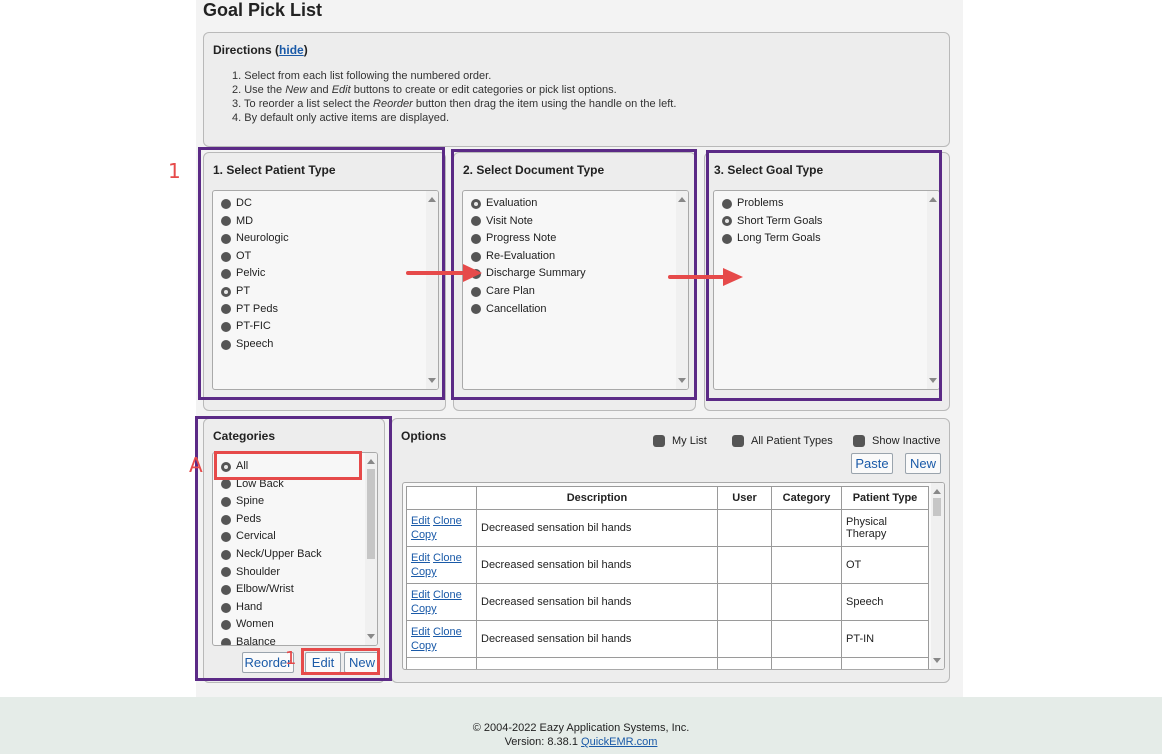 This screenshot has height=754, width=1162. I want to click on description-cell, so click(597, 663).